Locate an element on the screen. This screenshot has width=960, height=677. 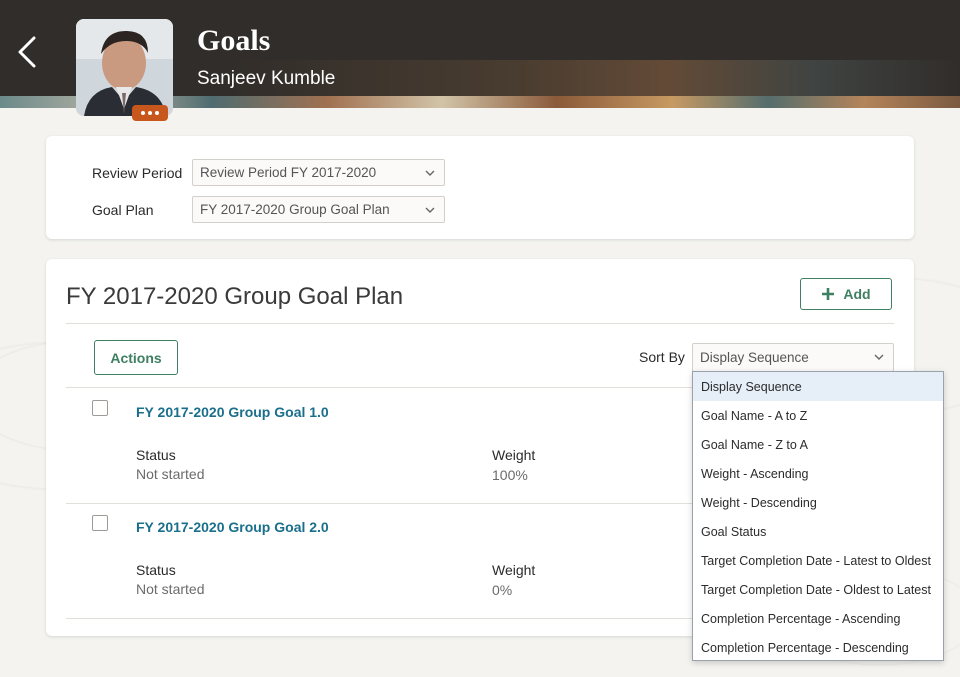
avatar-more-button is located at coordinates (150, 113).